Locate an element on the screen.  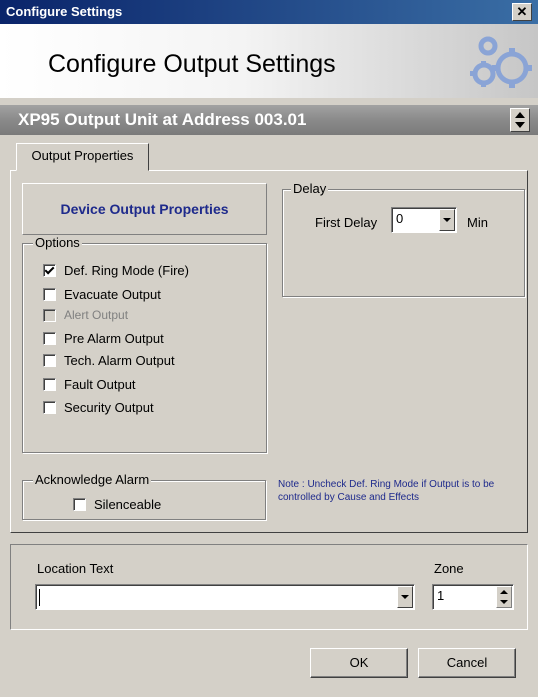
tab-label: Output Properties is located at coordinates (82, 155).